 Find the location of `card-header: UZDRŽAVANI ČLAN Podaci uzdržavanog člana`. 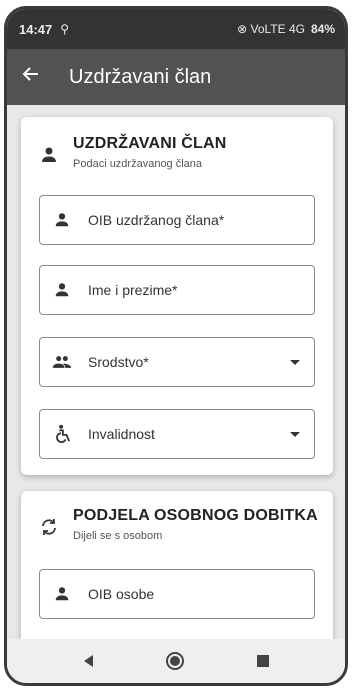

card-header: UZDRŽAVANI ČLAN Podaci uzdržavanog člana is located at coordinates (133, 152).